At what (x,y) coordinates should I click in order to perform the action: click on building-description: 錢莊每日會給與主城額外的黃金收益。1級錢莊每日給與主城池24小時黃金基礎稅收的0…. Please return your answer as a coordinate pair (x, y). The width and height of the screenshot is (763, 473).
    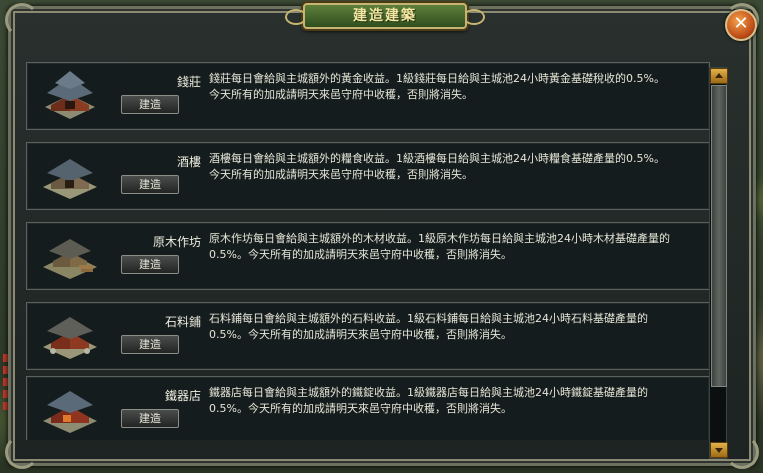
    Looking at the image, I should click on (456, 87).